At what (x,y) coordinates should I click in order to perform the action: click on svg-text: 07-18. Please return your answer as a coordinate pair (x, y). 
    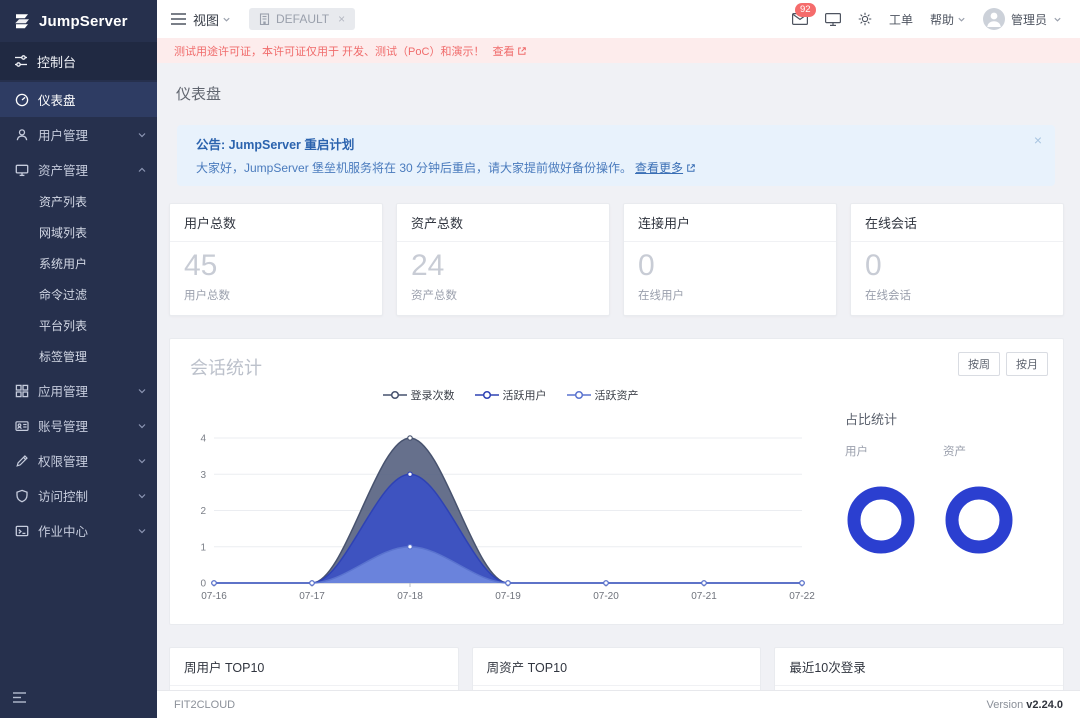
    Looking at the image, I should click on (410, 596).